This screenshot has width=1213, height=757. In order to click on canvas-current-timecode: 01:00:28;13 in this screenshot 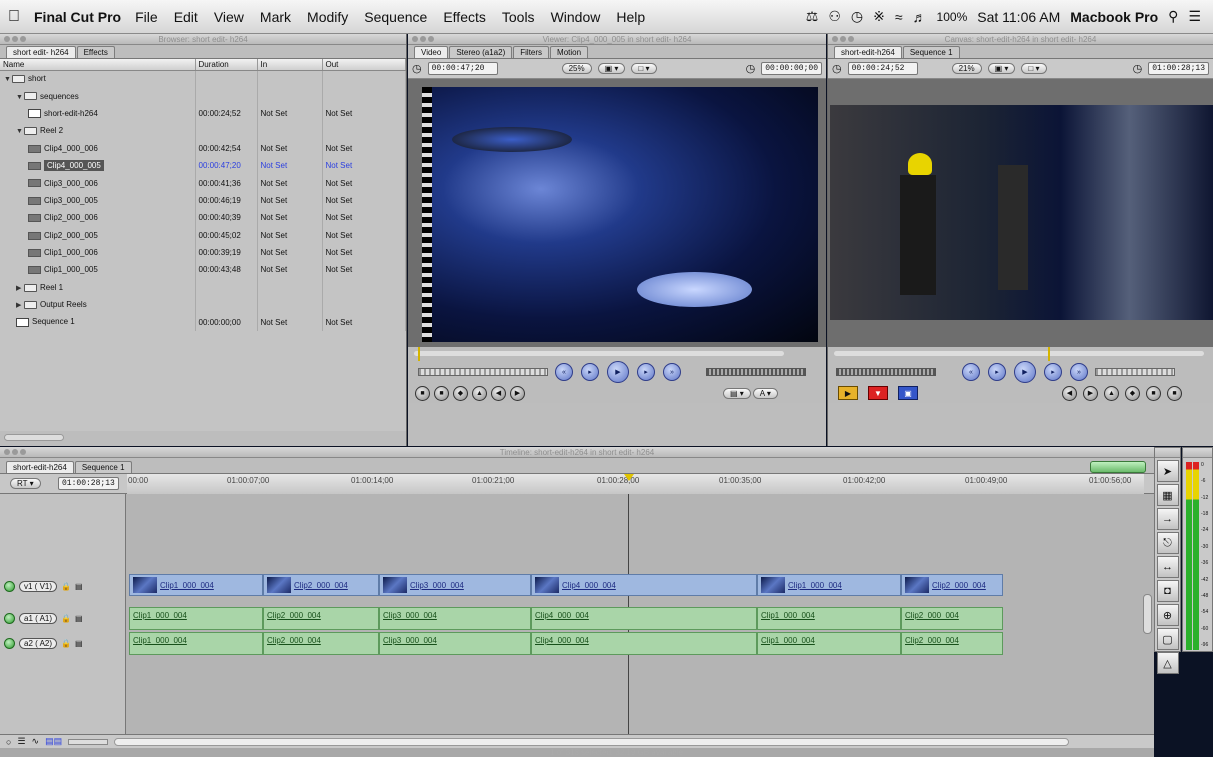, I will do `click(1178, 68)`.